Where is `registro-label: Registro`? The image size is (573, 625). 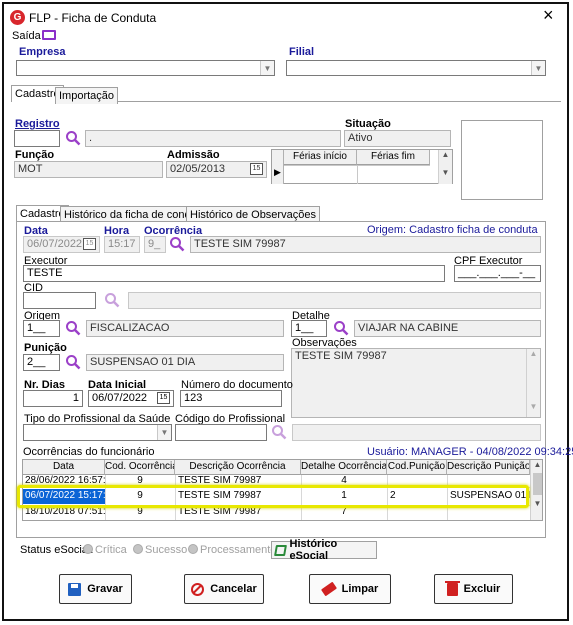
registro-label: Registro is located at coordinates (37, 124).